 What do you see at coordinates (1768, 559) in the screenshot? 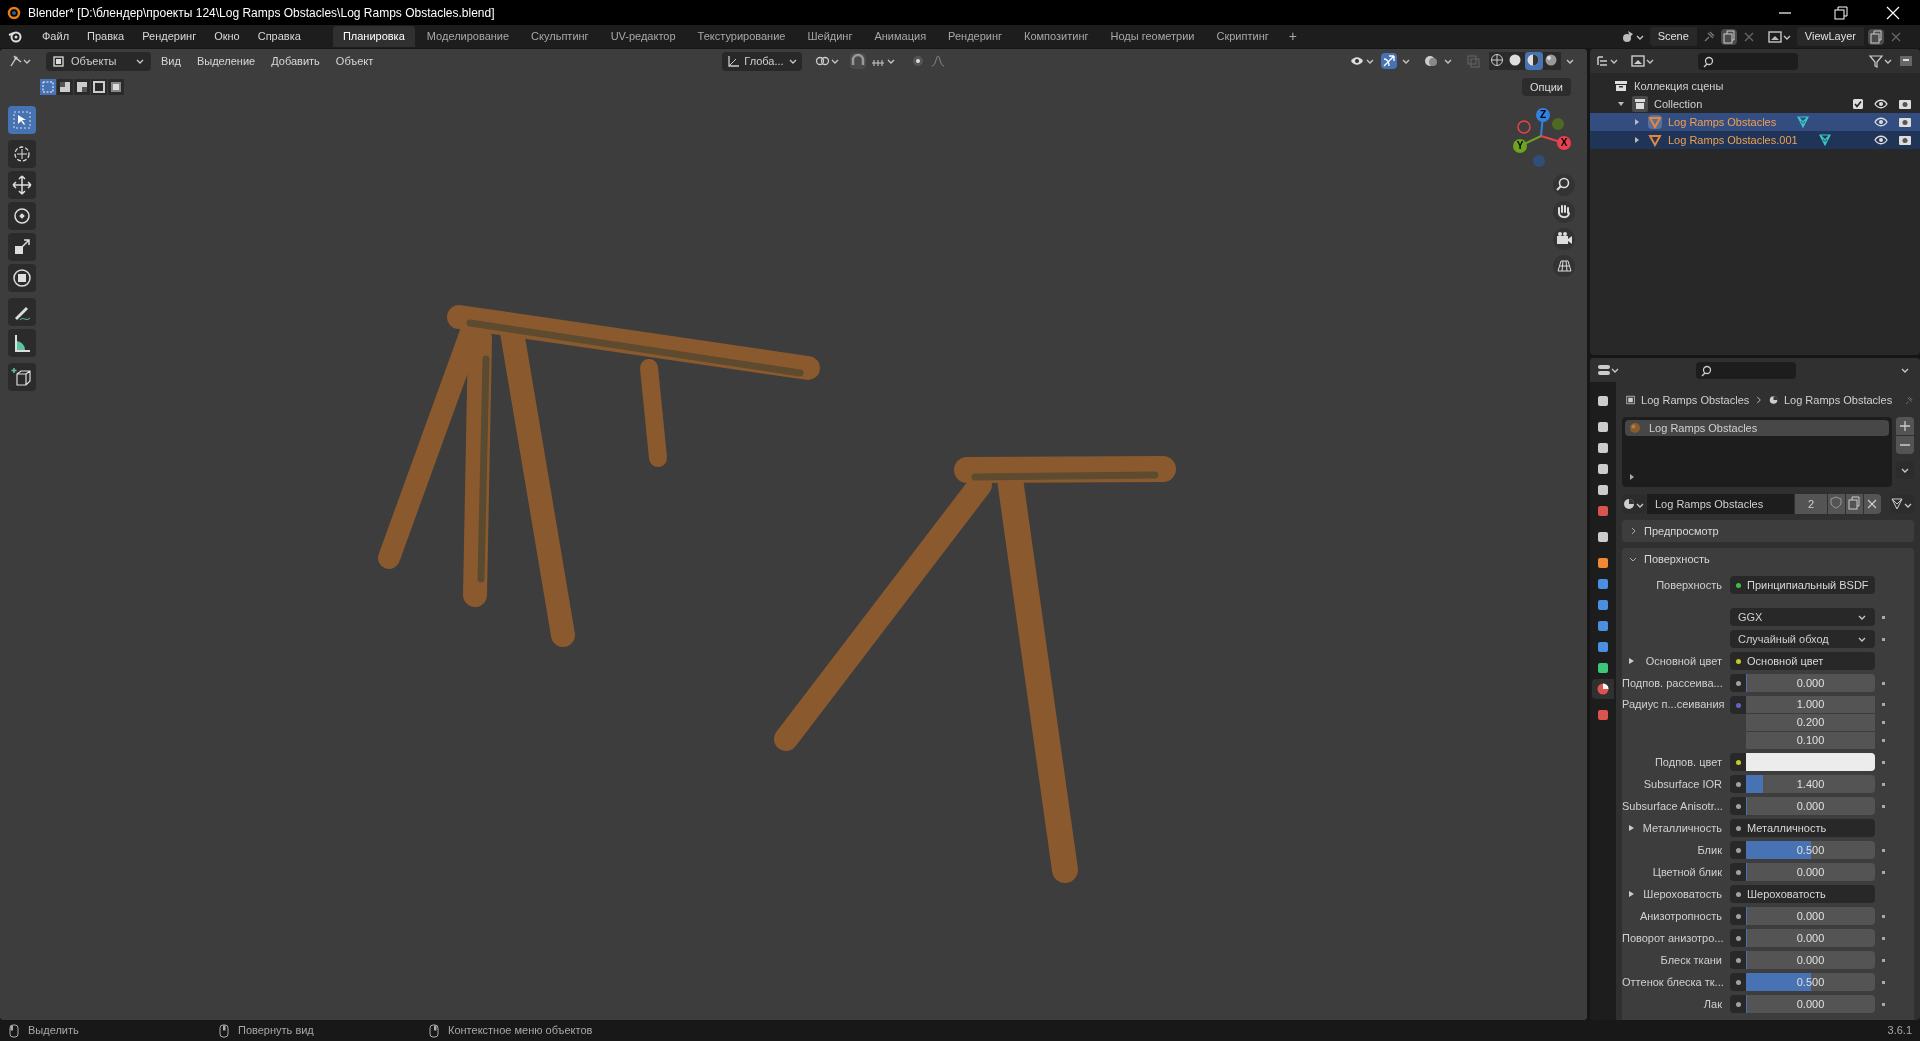
I see `panel-header: Поверхность` at bounding box center [1768, 559].